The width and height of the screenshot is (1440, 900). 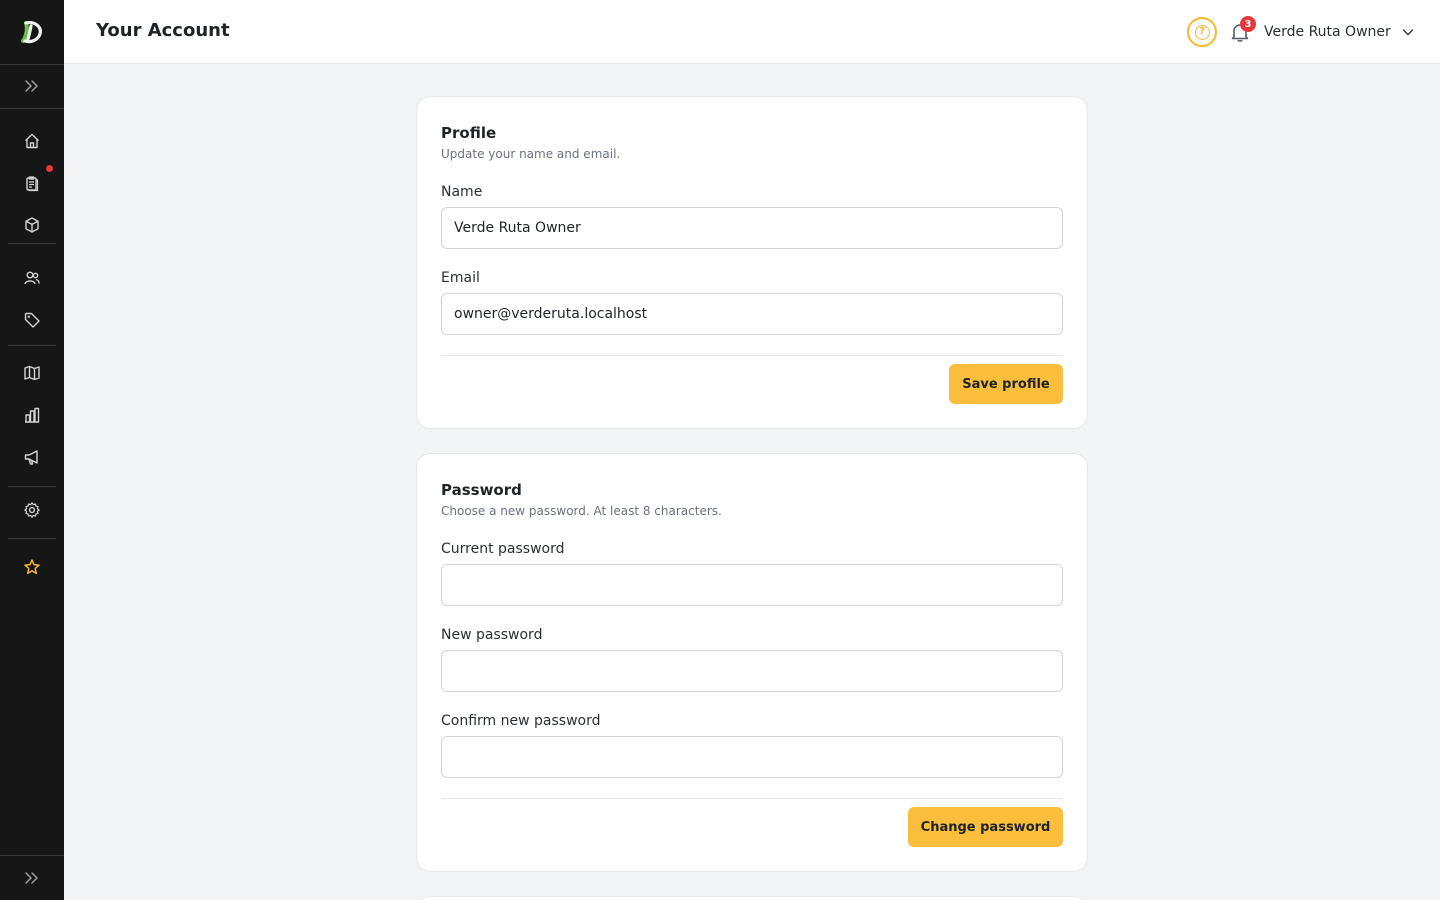 I want to click on users-icon, so click(x=32, y=278).